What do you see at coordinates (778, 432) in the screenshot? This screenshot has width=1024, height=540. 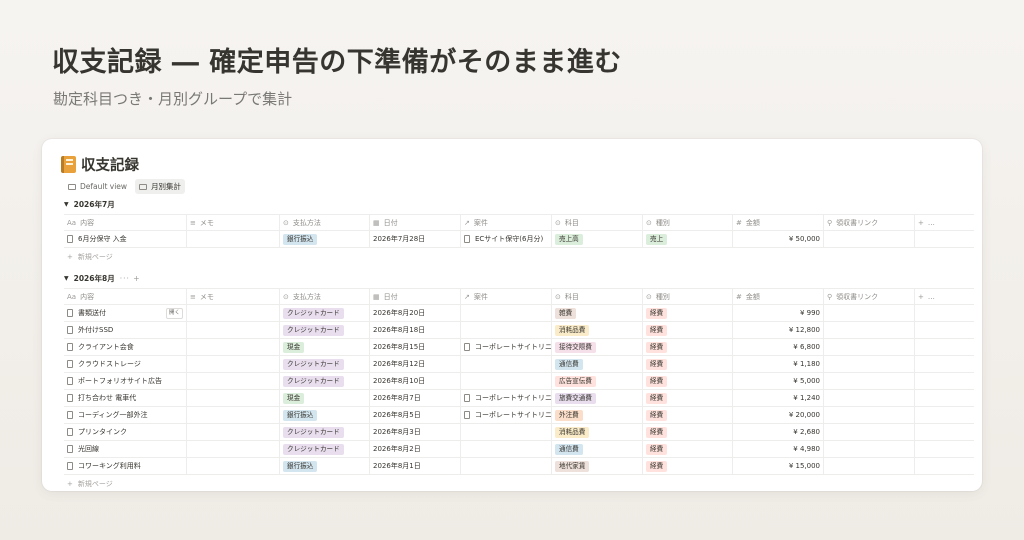 I see `cell-amount: ¥ 2,680` at bounding box center [778, 432].